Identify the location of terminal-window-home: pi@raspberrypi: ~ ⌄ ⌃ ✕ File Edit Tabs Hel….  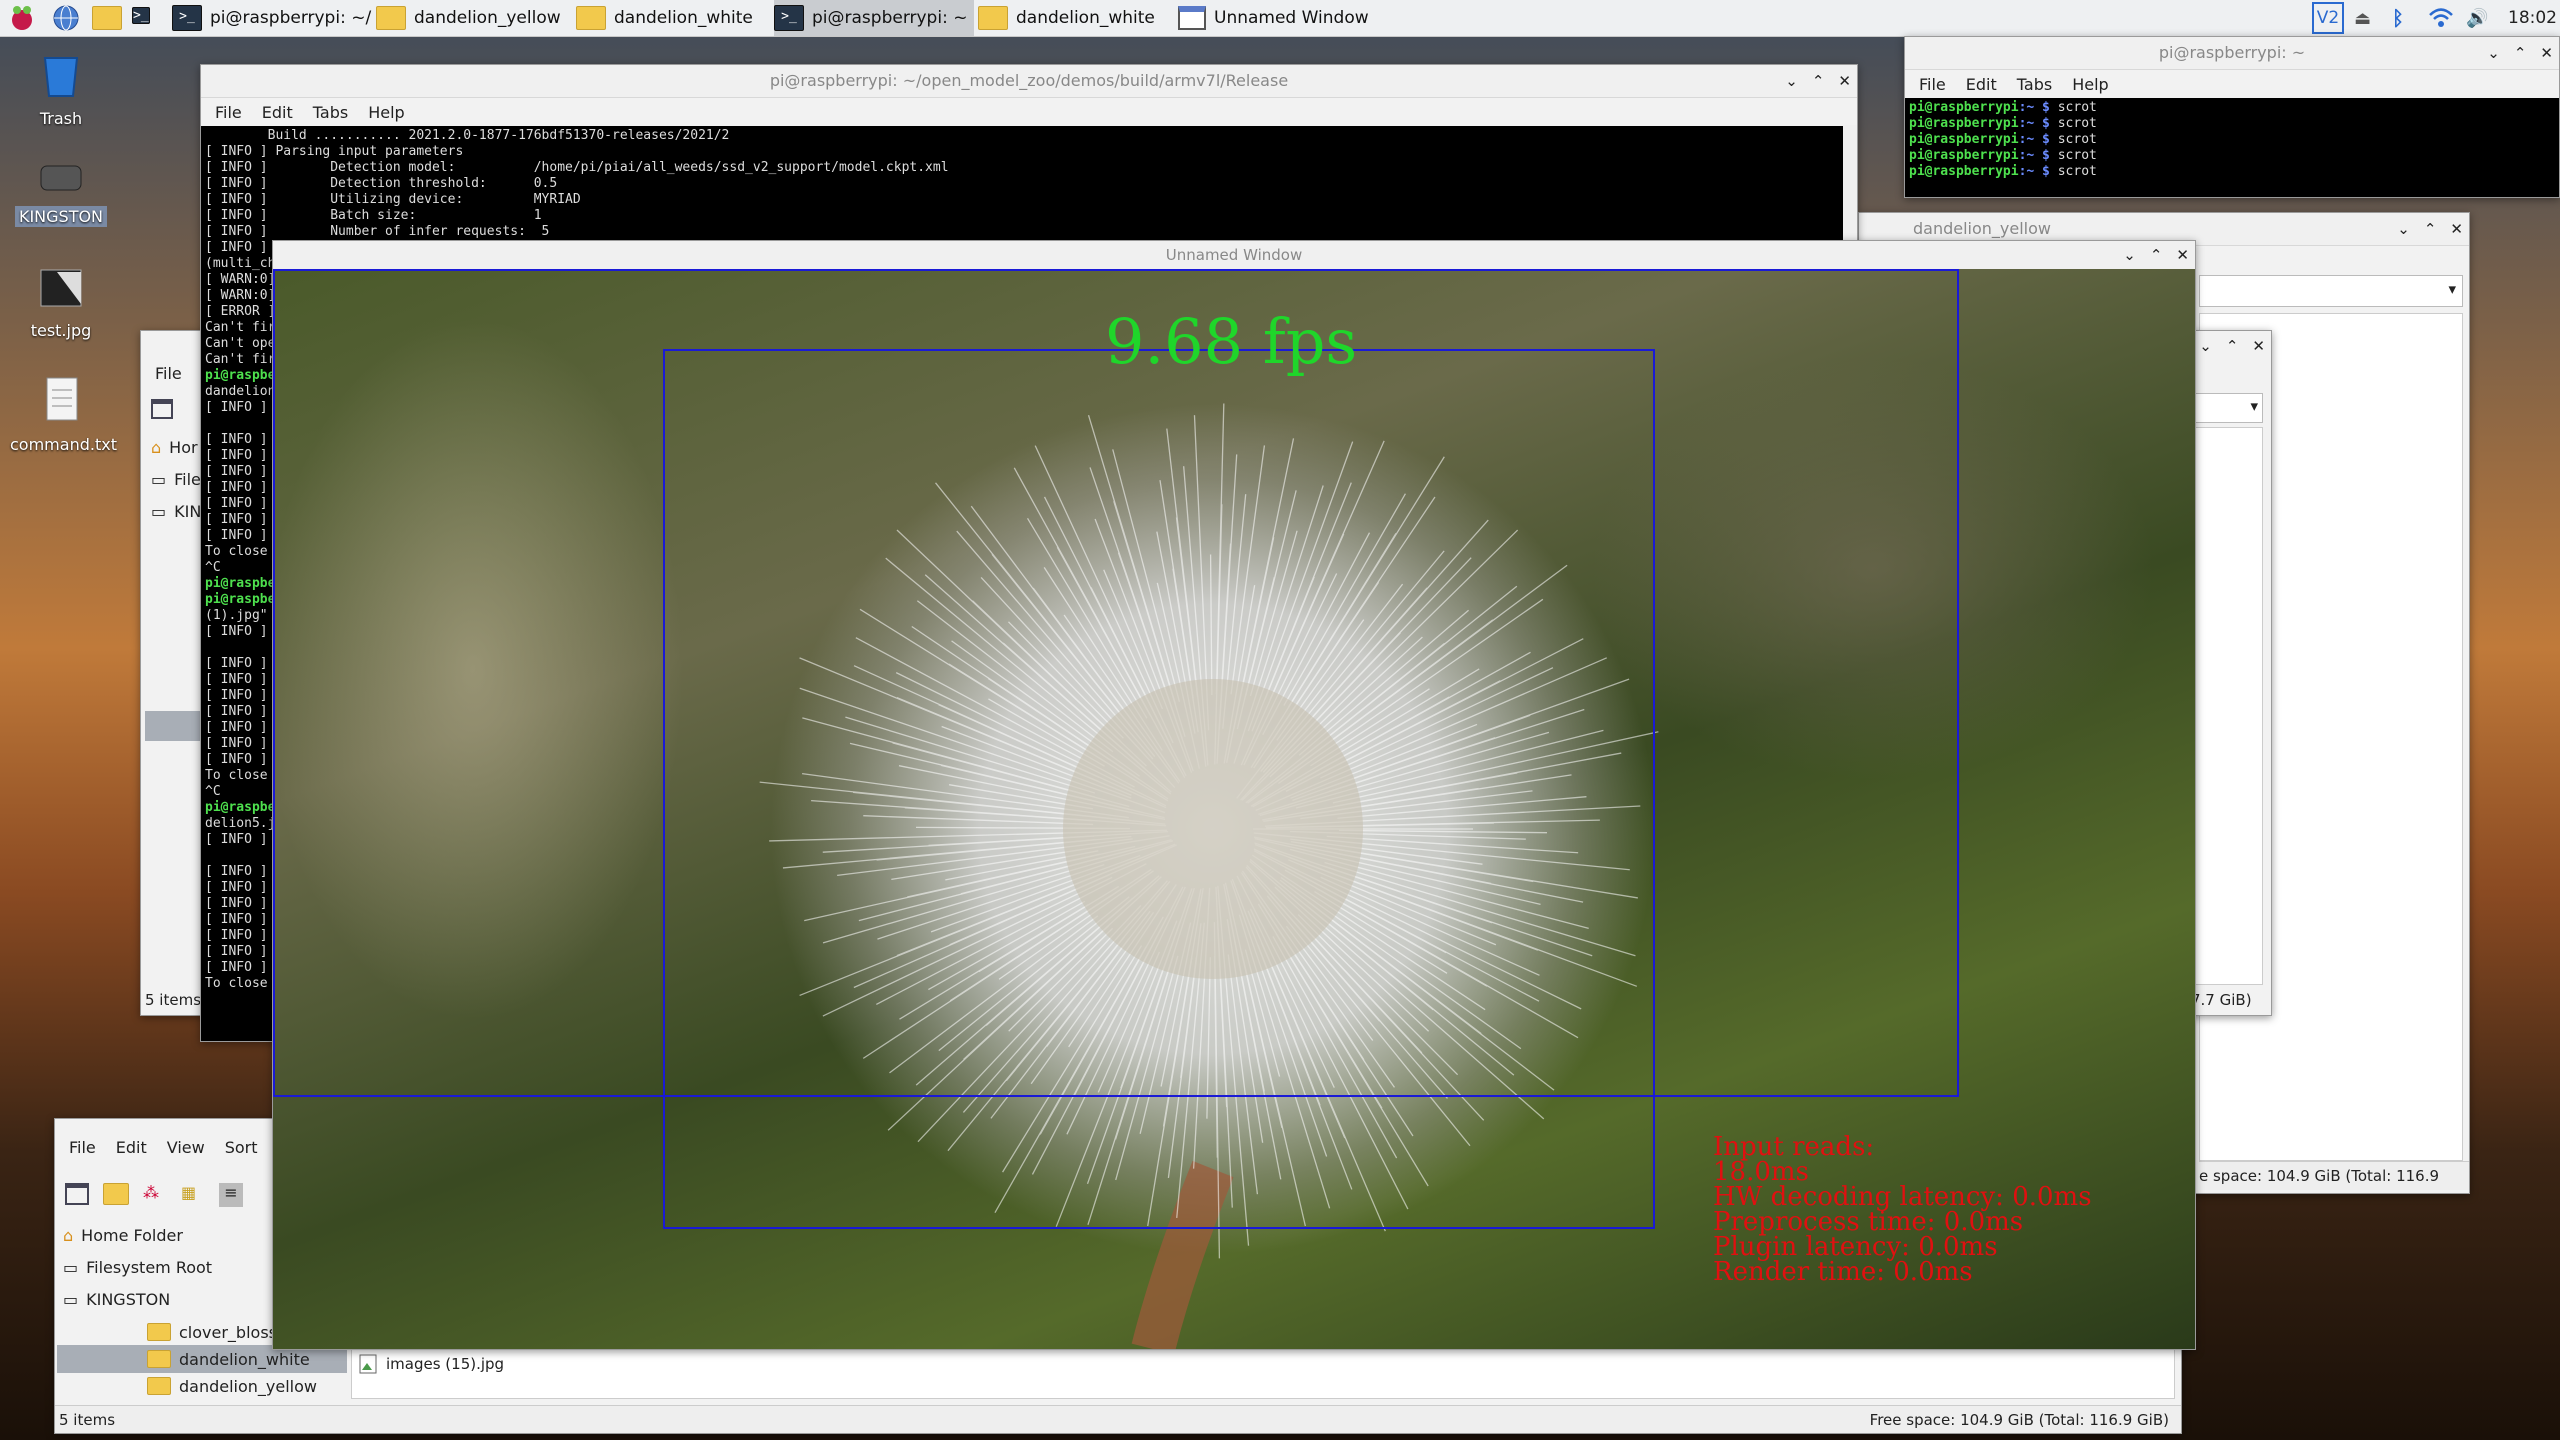
(2232, 117).